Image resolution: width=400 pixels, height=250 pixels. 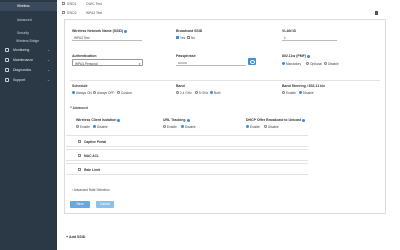 I want to click on passphrase-label: Passphrase, so click(x=186, y=56).